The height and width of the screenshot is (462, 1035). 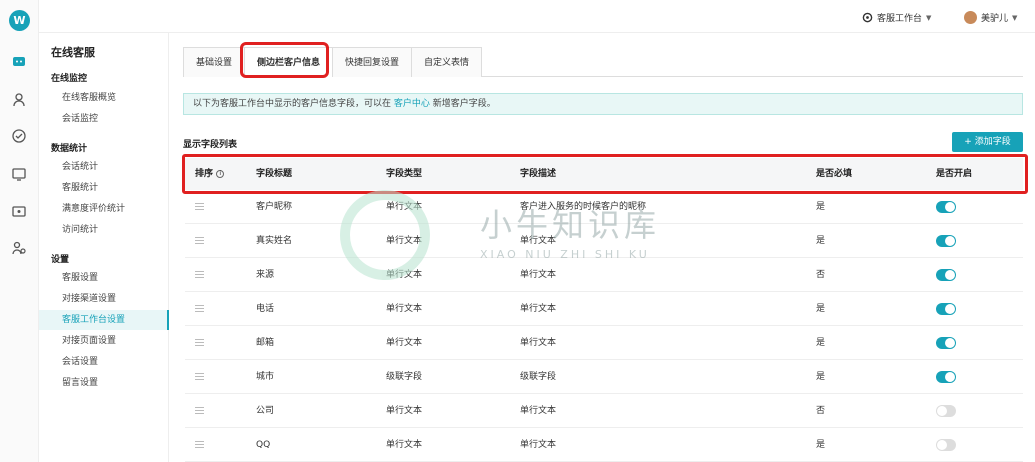 What do you see at coordinates (69, 149) in the screenshot?
I see `sidebar-group-stats: 数据统计` at bounding box center [69, 149].